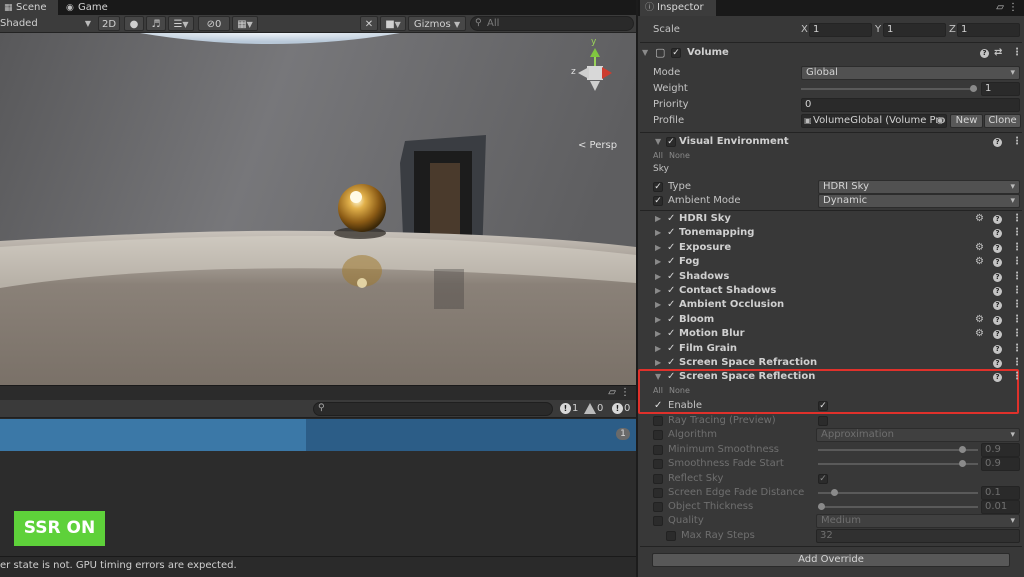 The width and height of the screenshot is (1024, 577). I want to click on component-header-bloom: ▶ ✓ Bloom ⚙? ⋮, so click(831, 320).